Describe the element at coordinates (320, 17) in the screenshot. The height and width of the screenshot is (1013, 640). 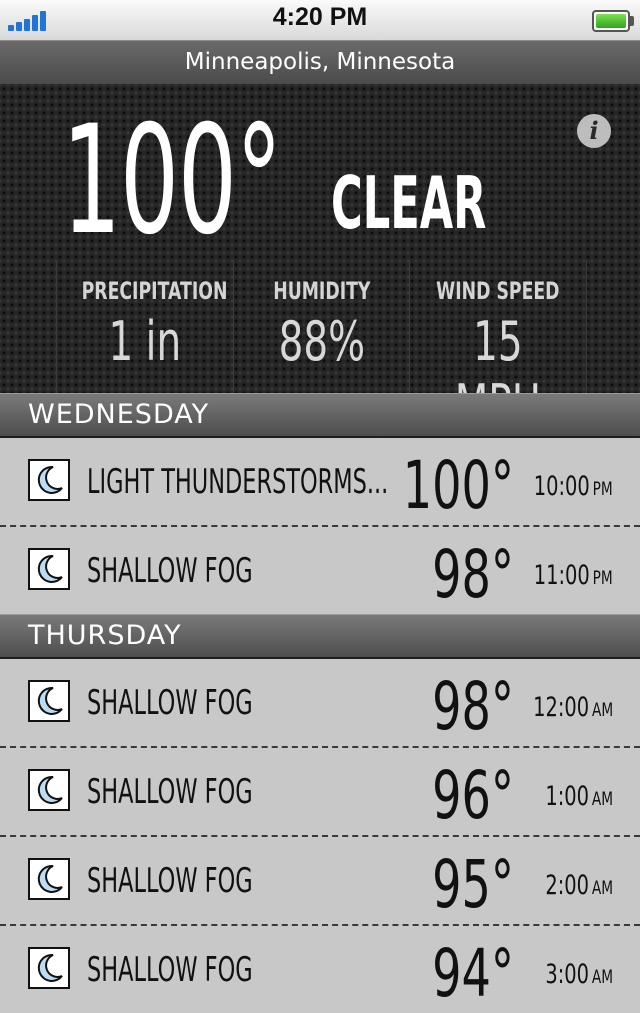
I see `status-time: 4:20 PM` at that location.